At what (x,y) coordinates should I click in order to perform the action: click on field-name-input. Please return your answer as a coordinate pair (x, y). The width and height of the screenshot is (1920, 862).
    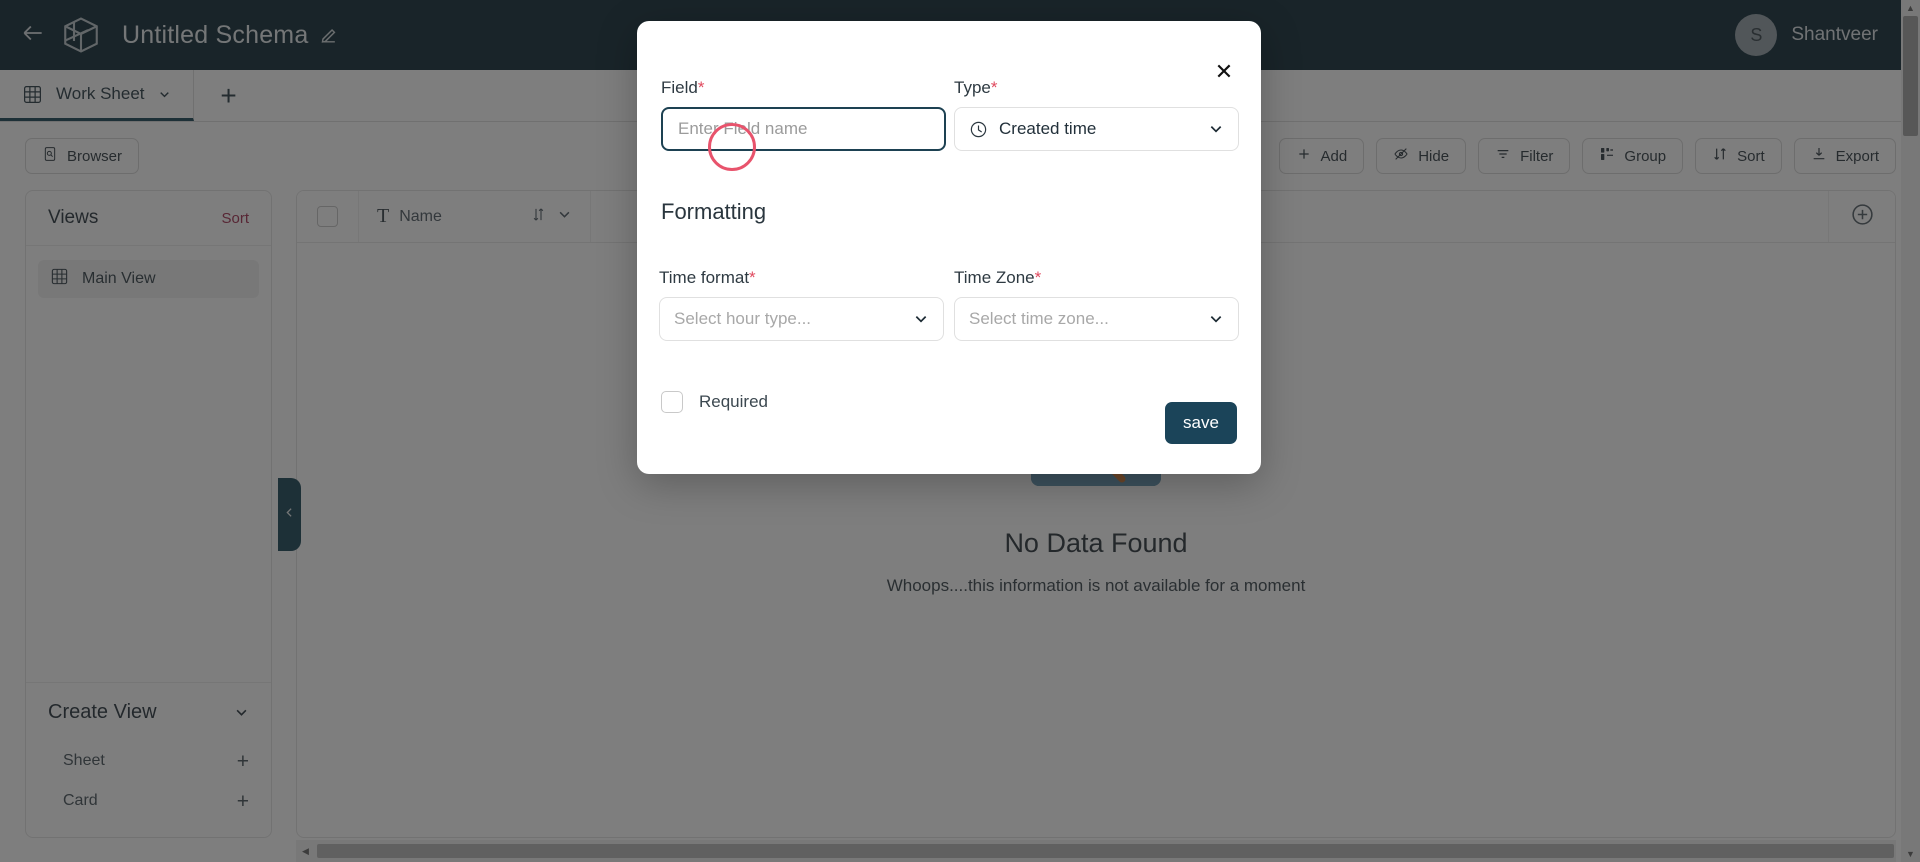
    Looking at the image, I should click on (803, 129).